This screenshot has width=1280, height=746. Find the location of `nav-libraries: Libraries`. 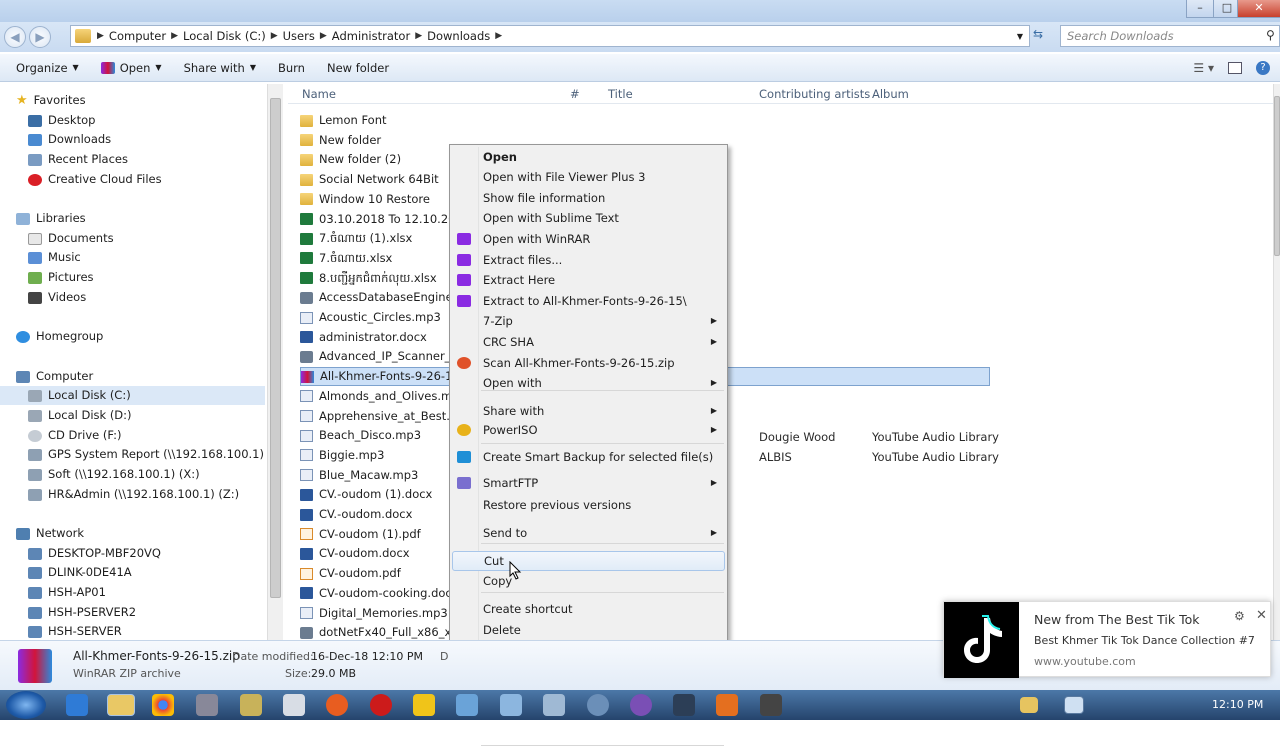

nav-libraries: Libraries is located at coordinates (51, 218).